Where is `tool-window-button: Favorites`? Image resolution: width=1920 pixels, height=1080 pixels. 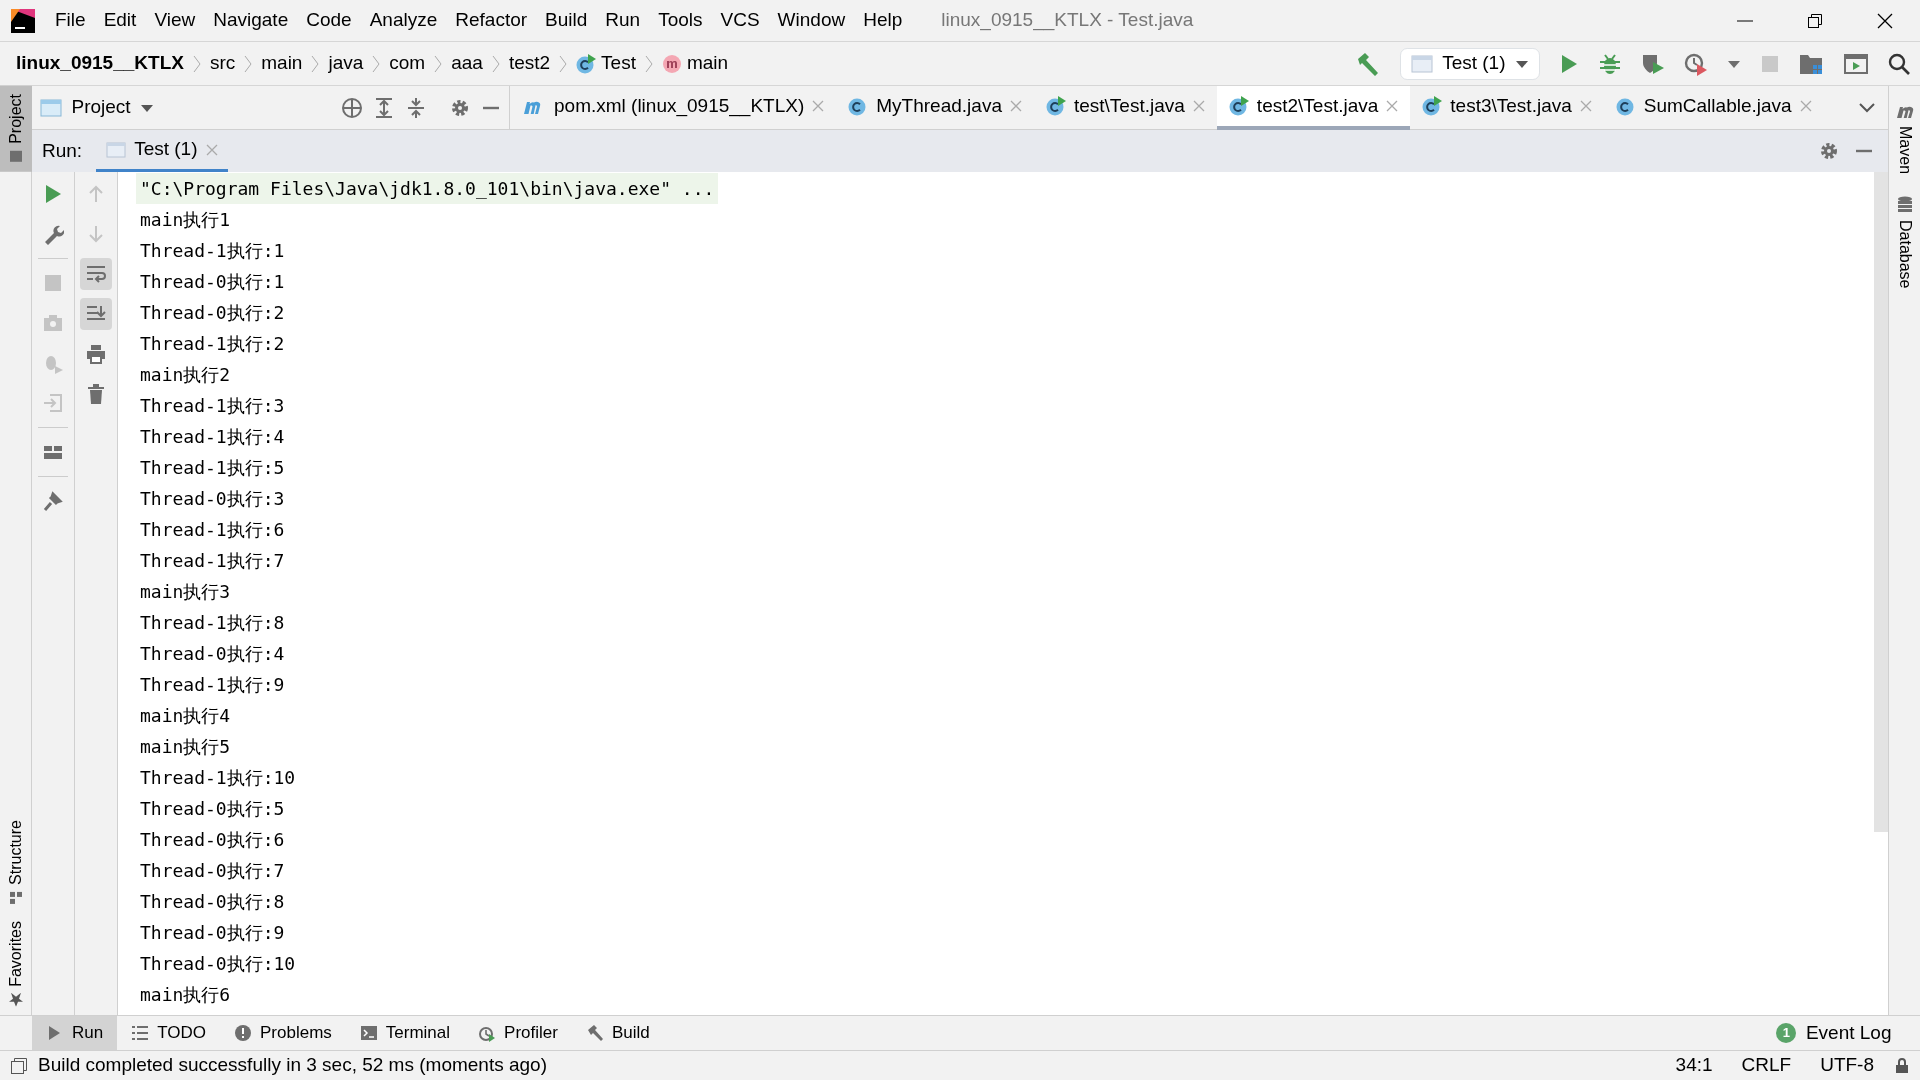 tool-window-button: Favorites is located at coordinates (16, 964).